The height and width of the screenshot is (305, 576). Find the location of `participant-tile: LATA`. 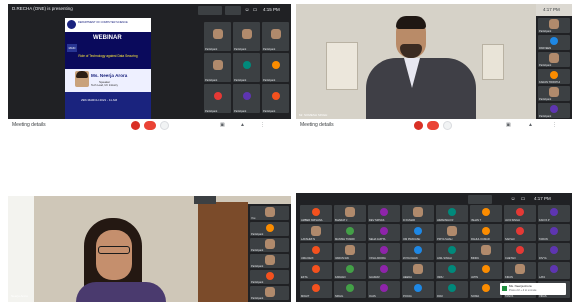

participant-tile: LATA is located at coordinates (554, 270).